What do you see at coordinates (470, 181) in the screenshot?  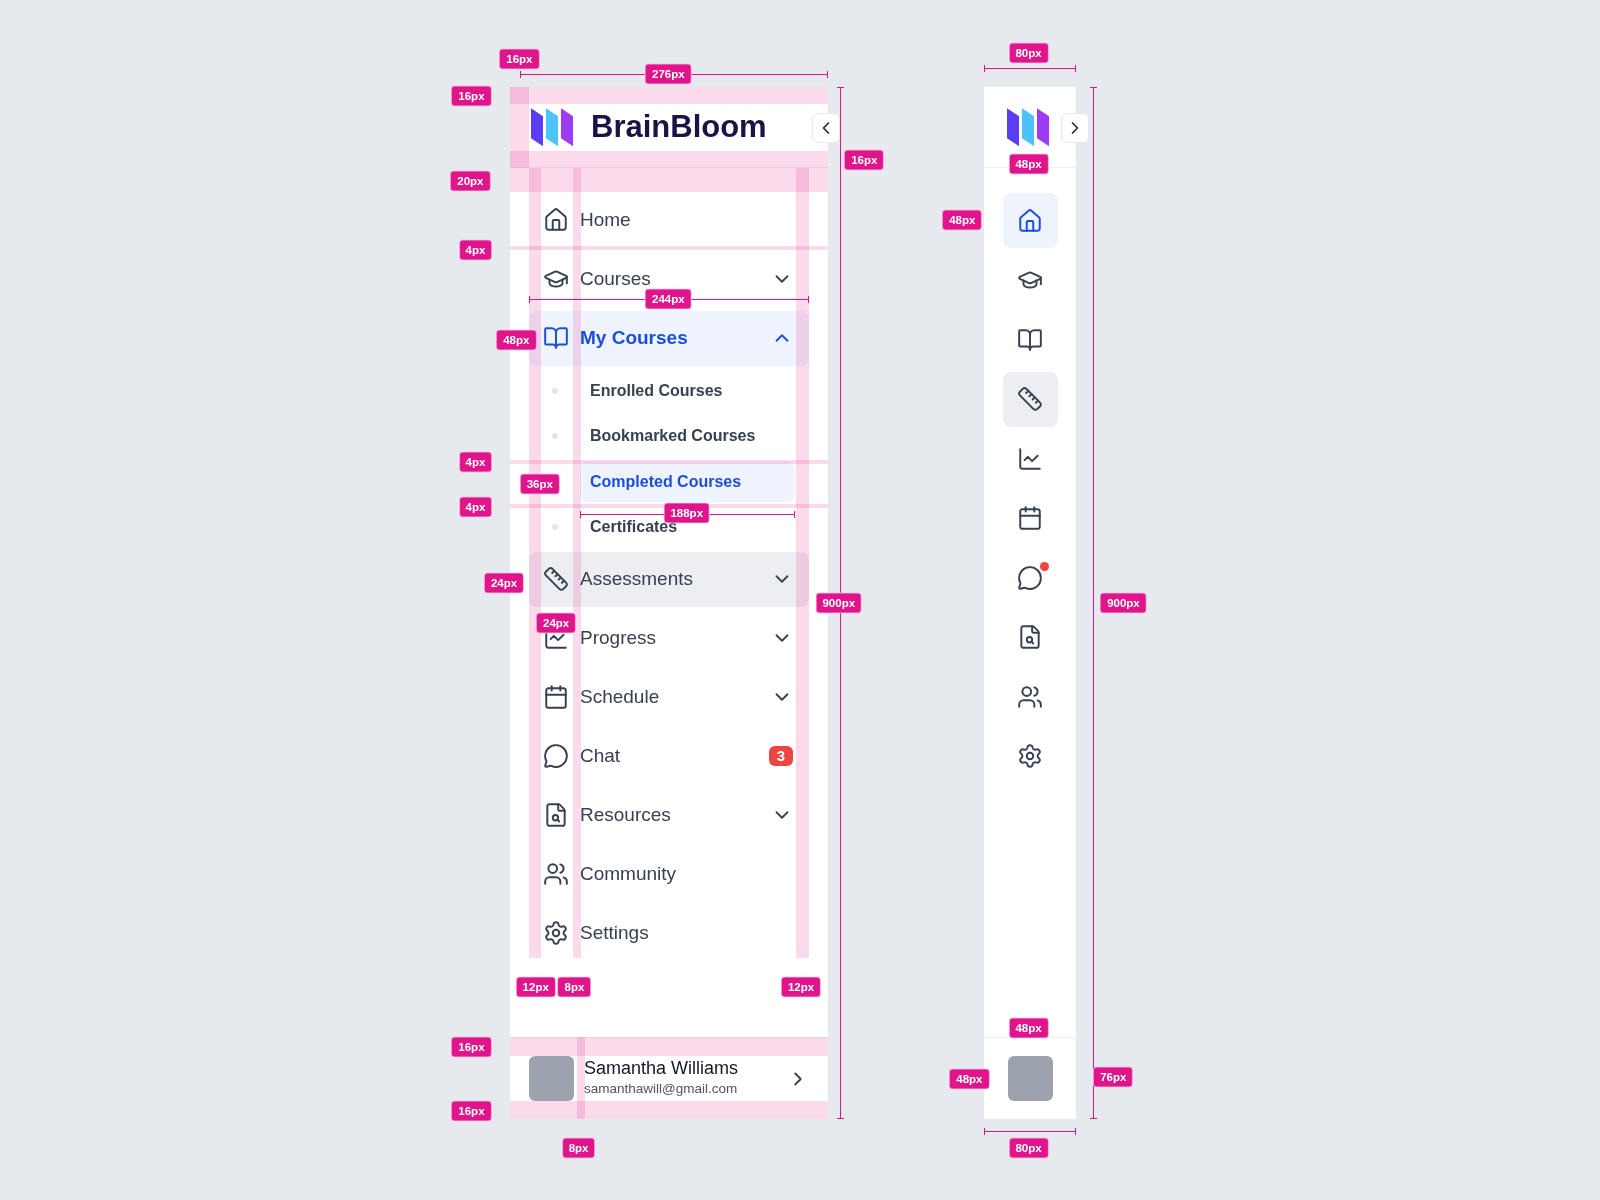 I see `measurement-label: 20px` at bounding box center [470, 181].